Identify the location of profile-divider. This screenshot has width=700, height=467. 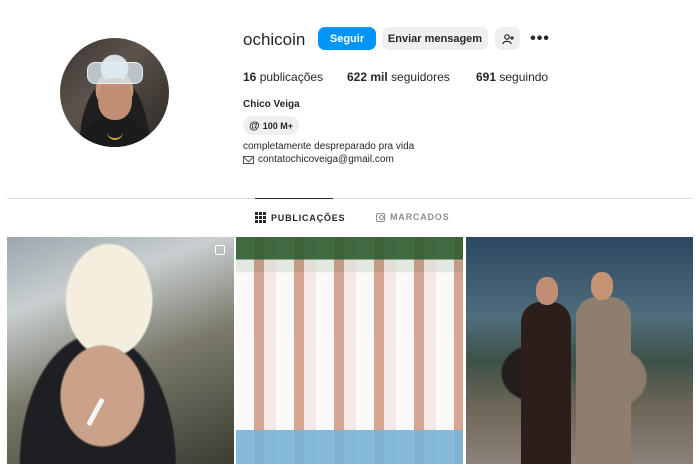
(350, 198).